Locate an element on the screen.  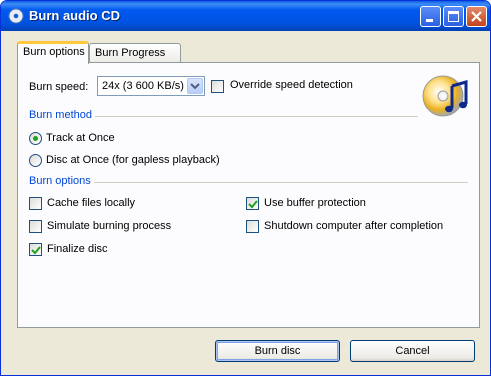
burn-options-divider is located at coordinates (248, 182).